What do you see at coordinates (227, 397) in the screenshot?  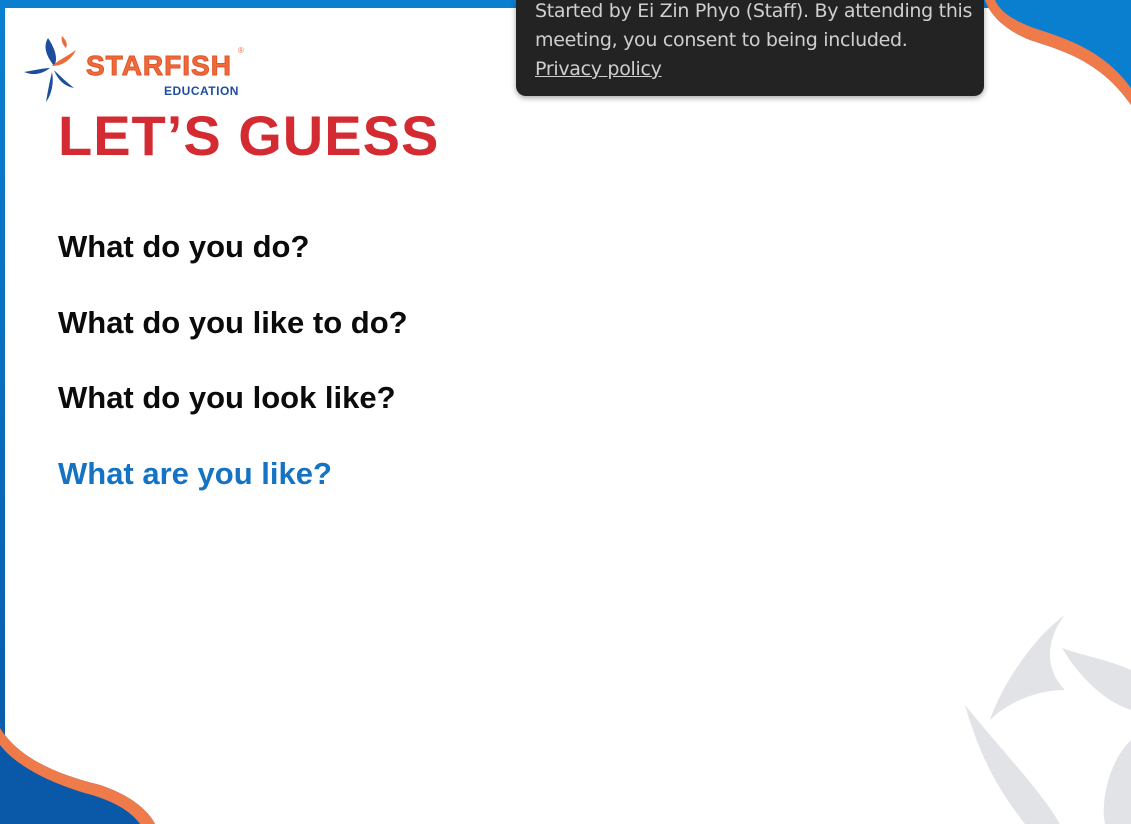 I see `question-3: What do you look like?` at bounding box center [227, 397].